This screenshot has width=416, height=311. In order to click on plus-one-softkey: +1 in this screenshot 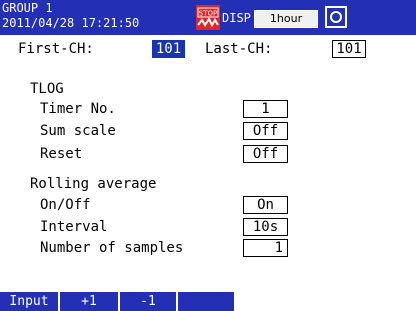, I will do `click(90, 301)`.